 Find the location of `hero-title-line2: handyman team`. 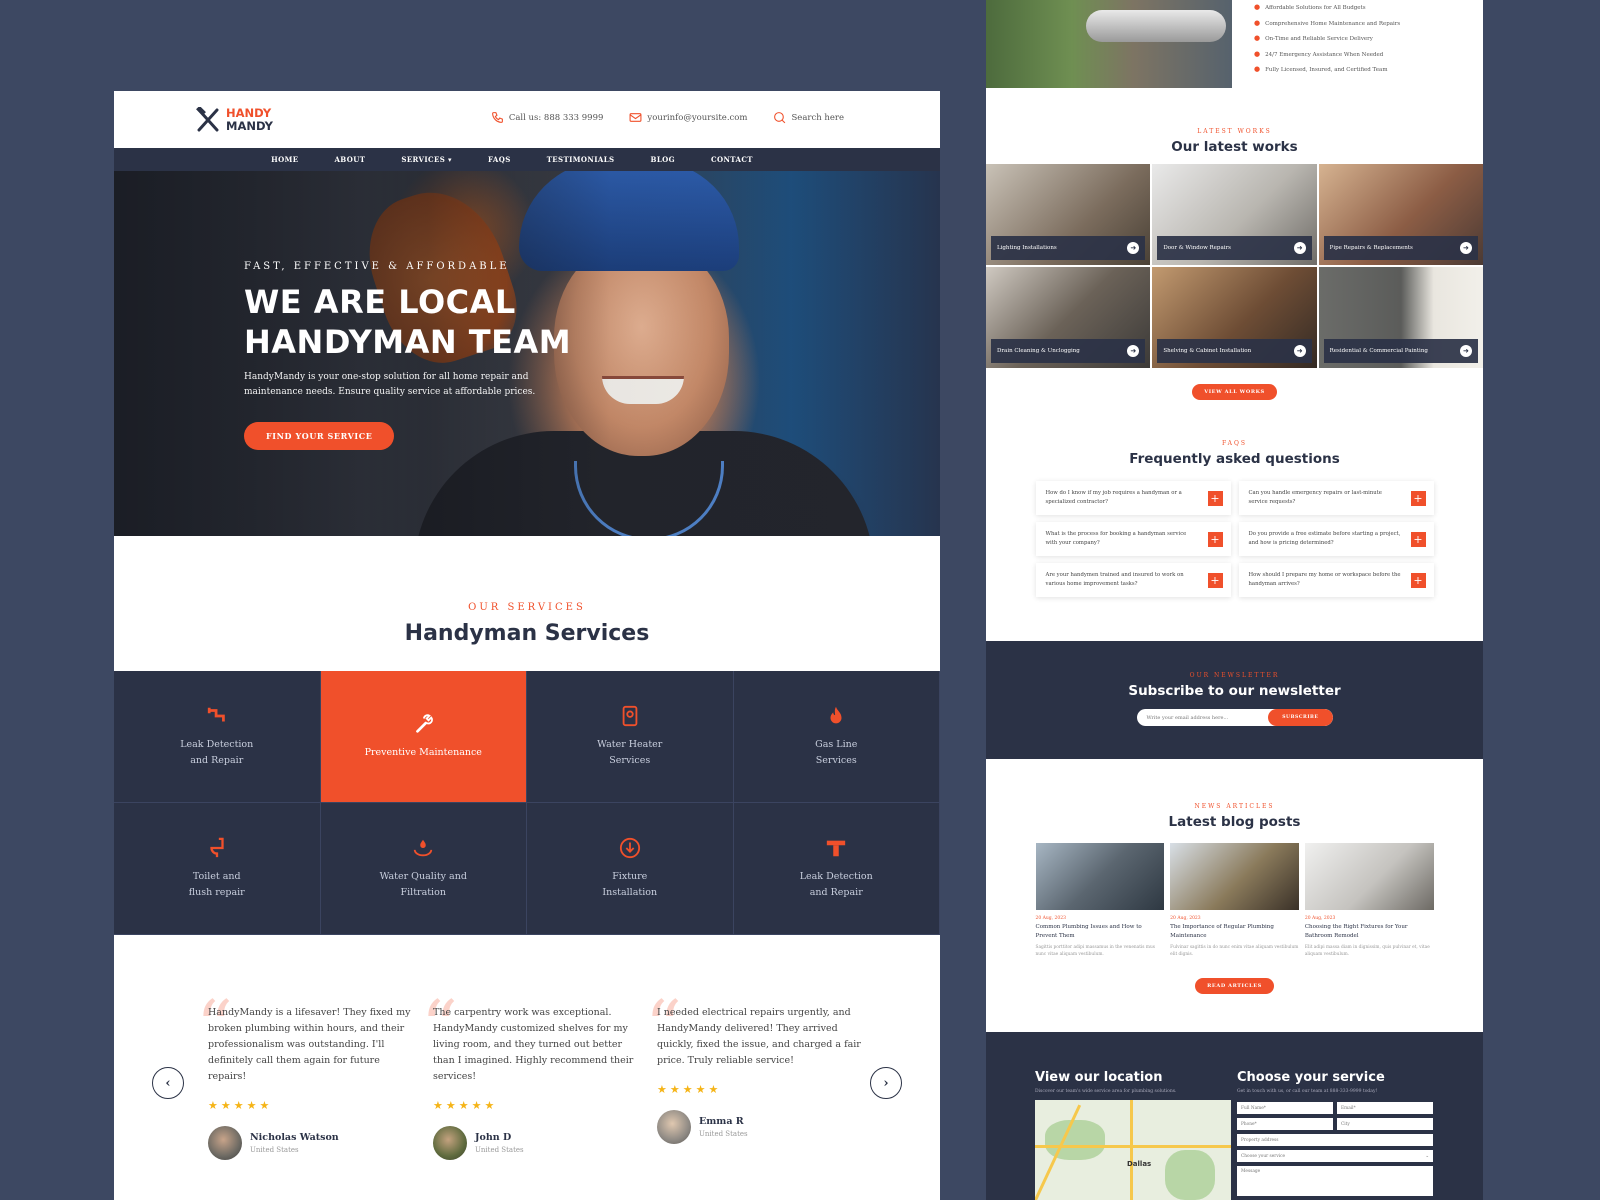

hero-title-line2: handyman team is located at coordinates (408, 342).